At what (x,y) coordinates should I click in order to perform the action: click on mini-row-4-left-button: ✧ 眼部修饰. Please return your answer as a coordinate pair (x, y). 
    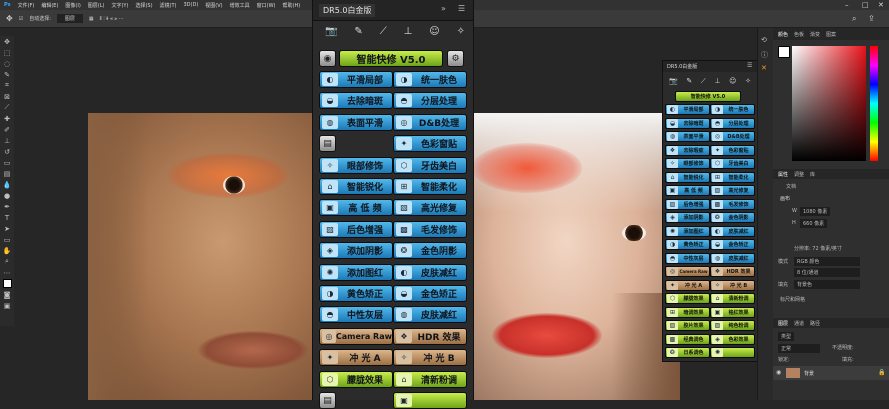
    Looking at the image, I should click on (687, 163).